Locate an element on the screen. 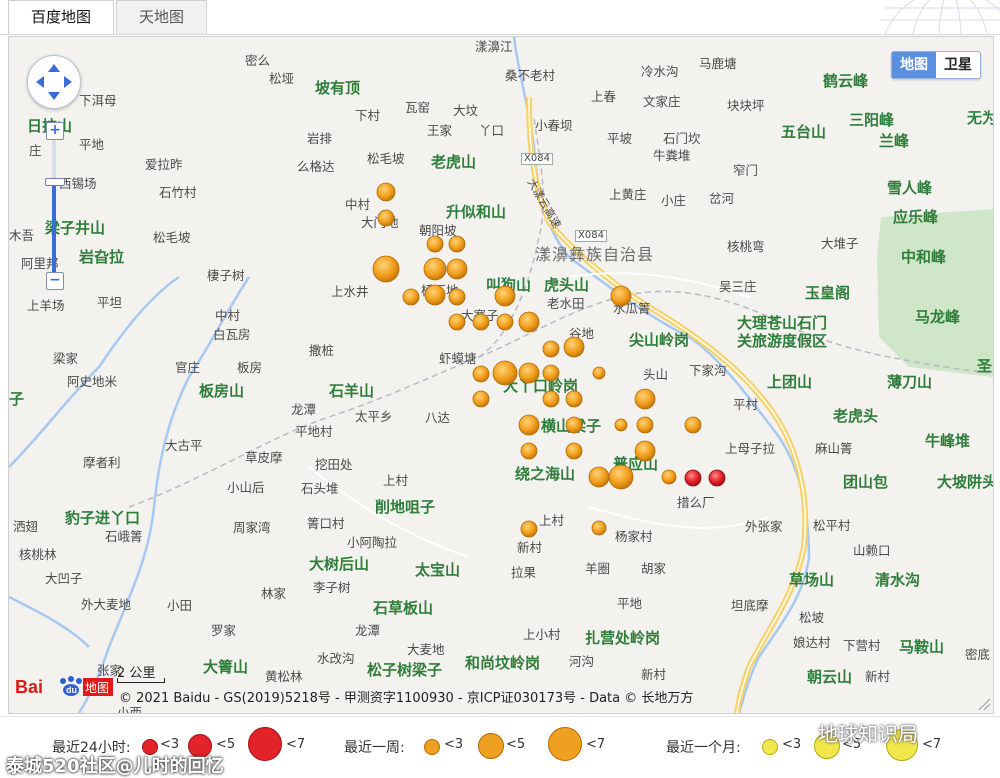 This screenshot has width=1000, height=778. baidu-logo: Bai du 地图 is located at coordinates (63, 686).